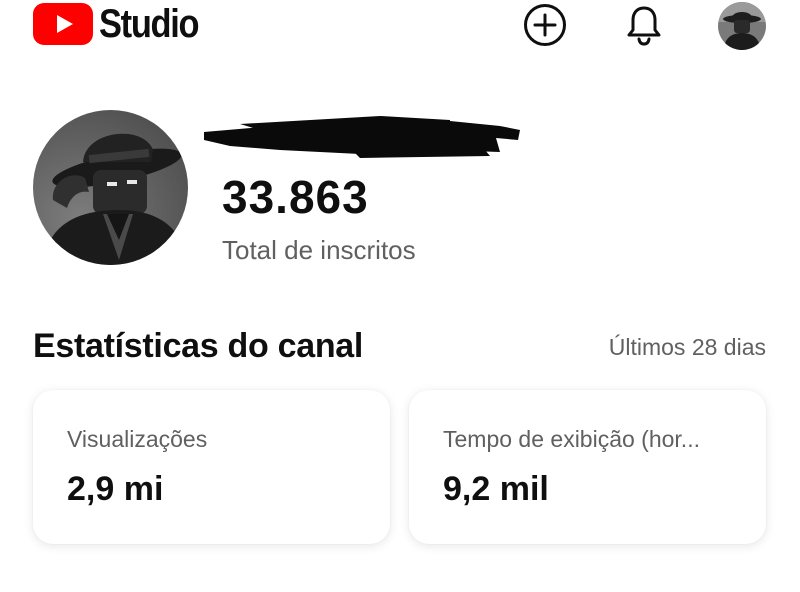  Describe the element at coordinates (496, 489) in the screenshot. I see `card-value: 9,2 mil` at that location.